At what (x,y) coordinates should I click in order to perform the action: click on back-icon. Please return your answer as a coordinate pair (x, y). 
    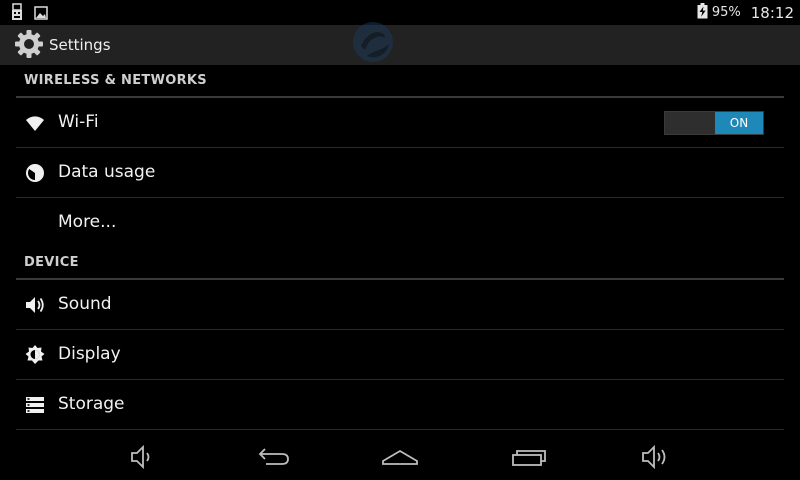
    Looking at the image, I should click on (272, 457).